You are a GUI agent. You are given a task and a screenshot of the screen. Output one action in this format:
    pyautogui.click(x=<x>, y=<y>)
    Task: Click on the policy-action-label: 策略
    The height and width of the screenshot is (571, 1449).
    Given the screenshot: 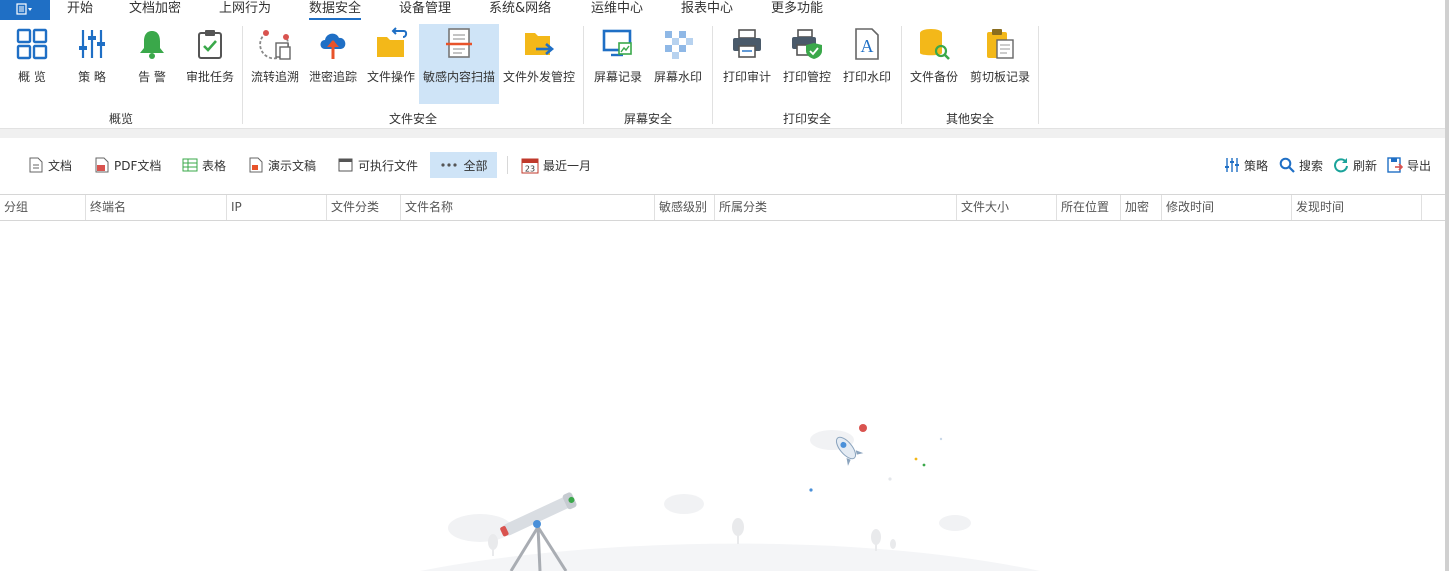 What is the action you would take?
    pyautogui.click(x=1256, y=165)
    